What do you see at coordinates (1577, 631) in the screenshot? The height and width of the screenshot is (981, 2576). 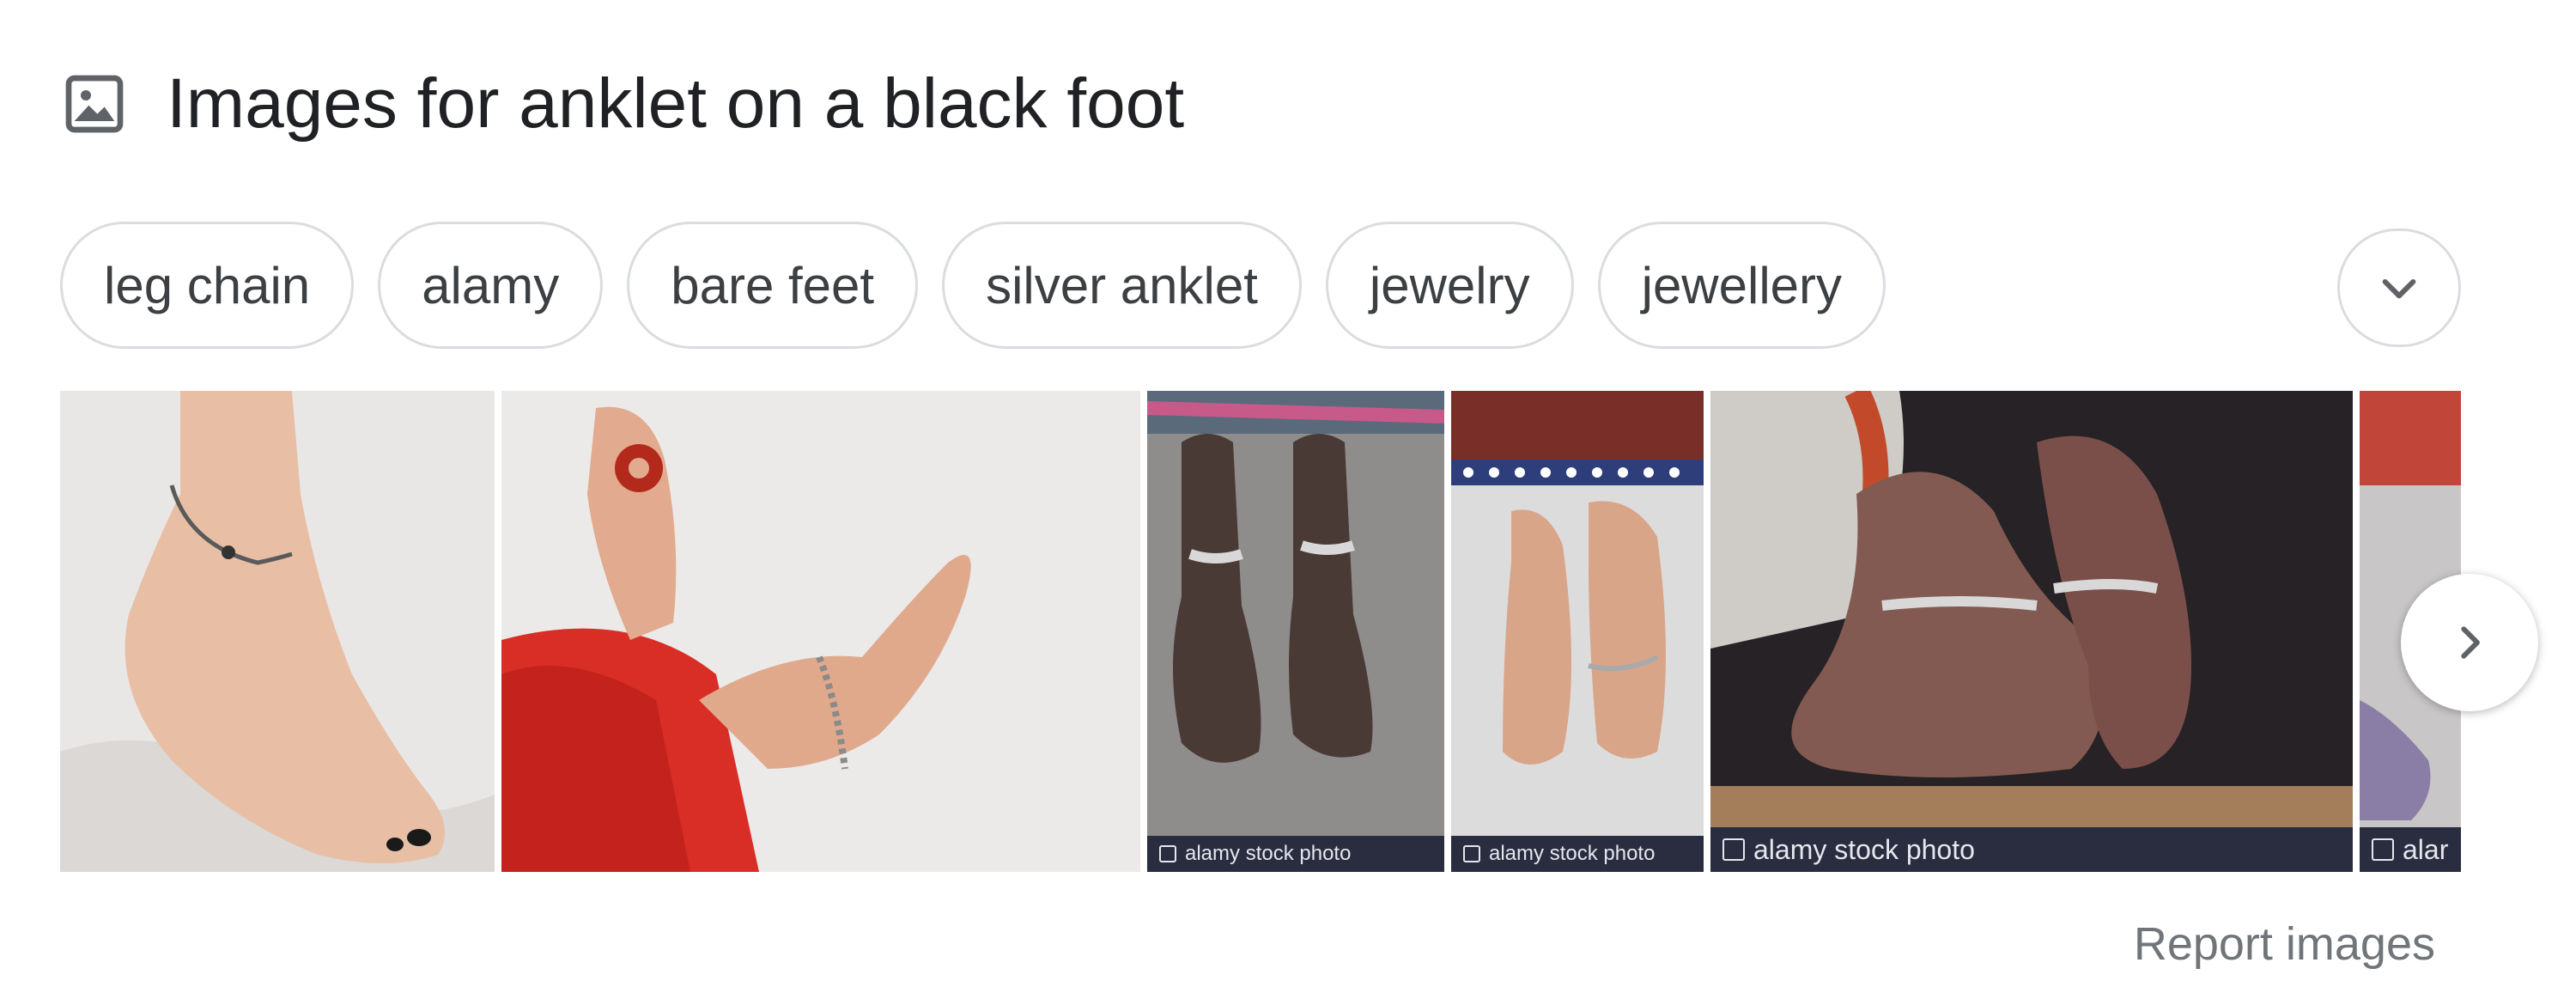 I see `image-result-4: alamy stock photo` at bounding box center [1577, 631].